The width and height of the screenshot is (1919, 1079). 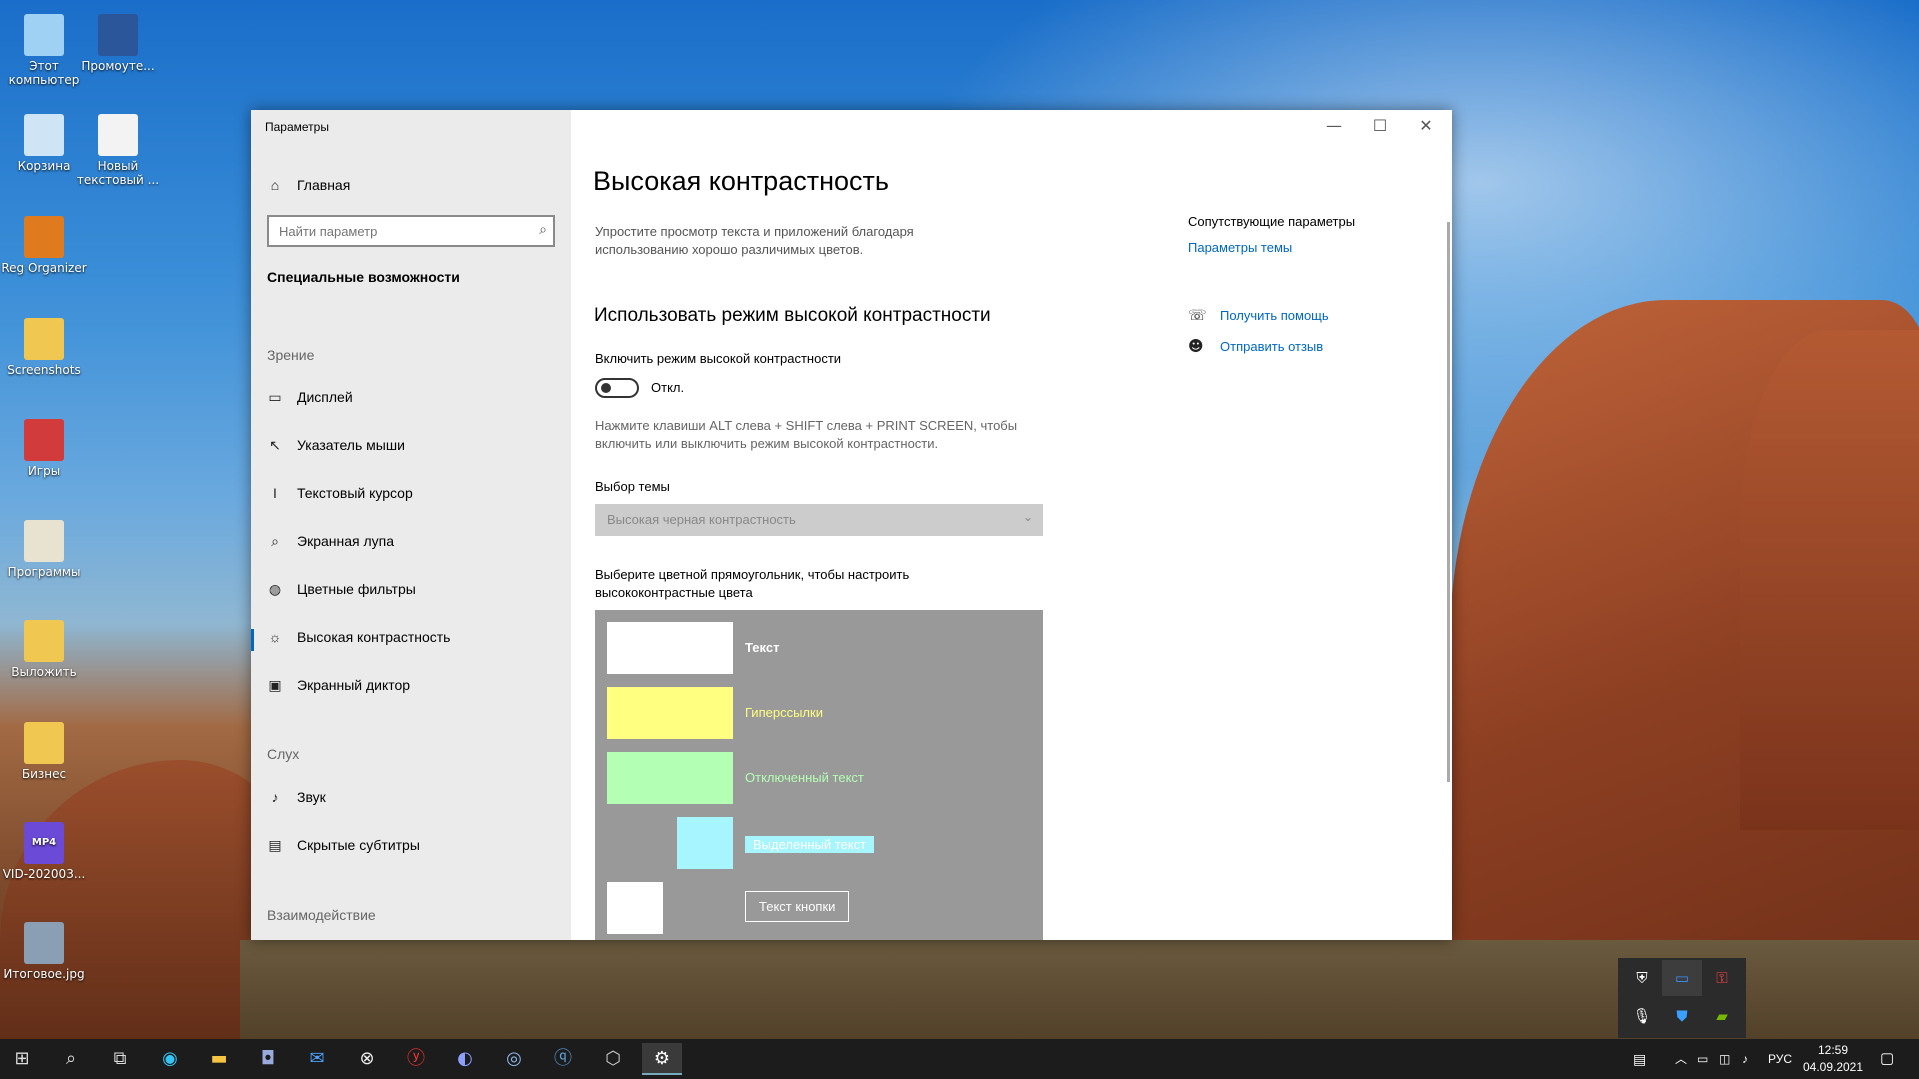 What do you see at coordinates (275, 397) in the screenshot?
I see `monitor-icon: ▭` at bounding box center [275, 397].